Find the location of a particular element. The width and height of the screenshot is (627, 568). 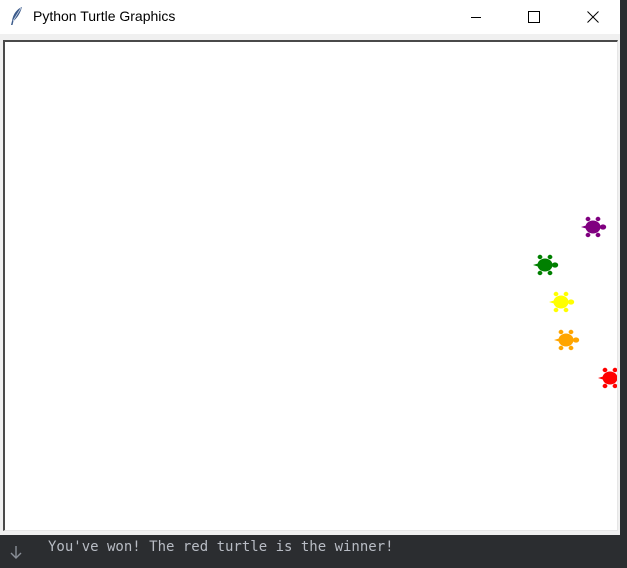

minimize-button is located at coordinates (476, 17).